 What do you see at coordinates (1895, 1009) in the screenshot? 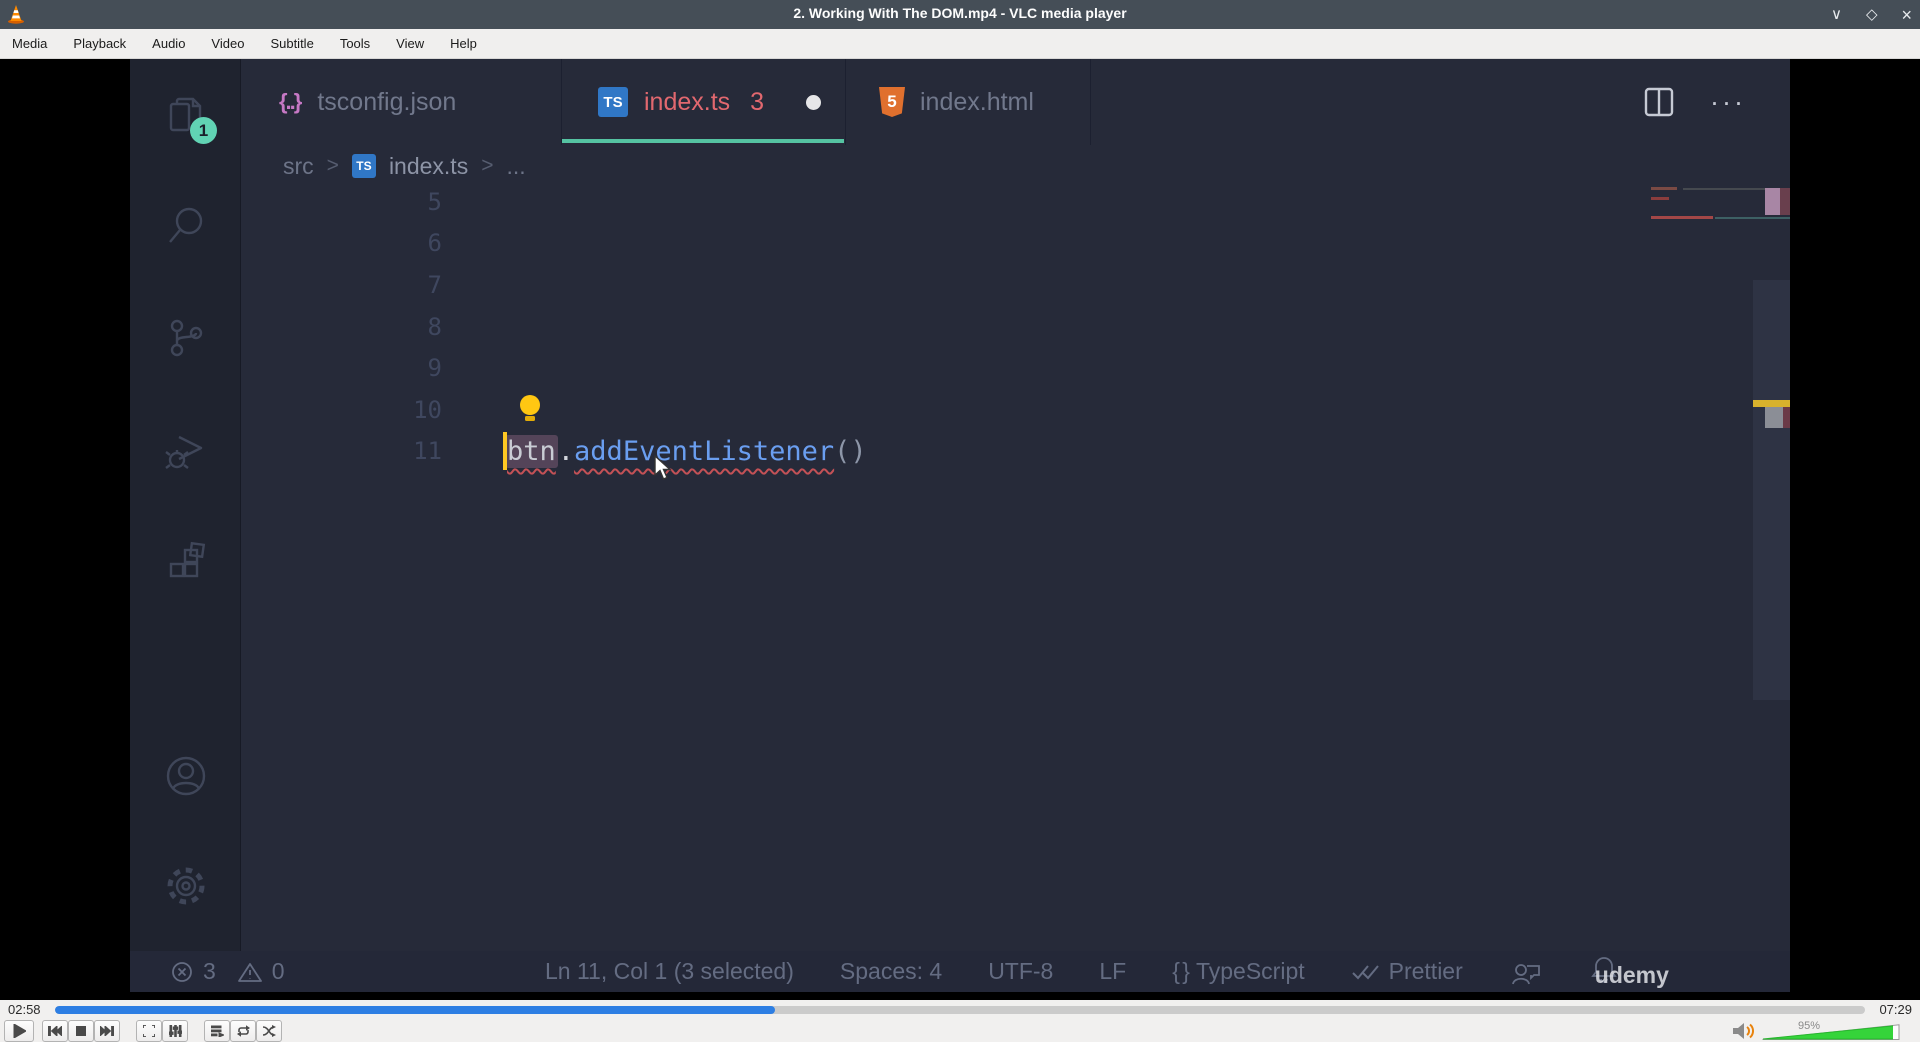
I see `total-time: 07:29` at bounding box center [1895, 1009].